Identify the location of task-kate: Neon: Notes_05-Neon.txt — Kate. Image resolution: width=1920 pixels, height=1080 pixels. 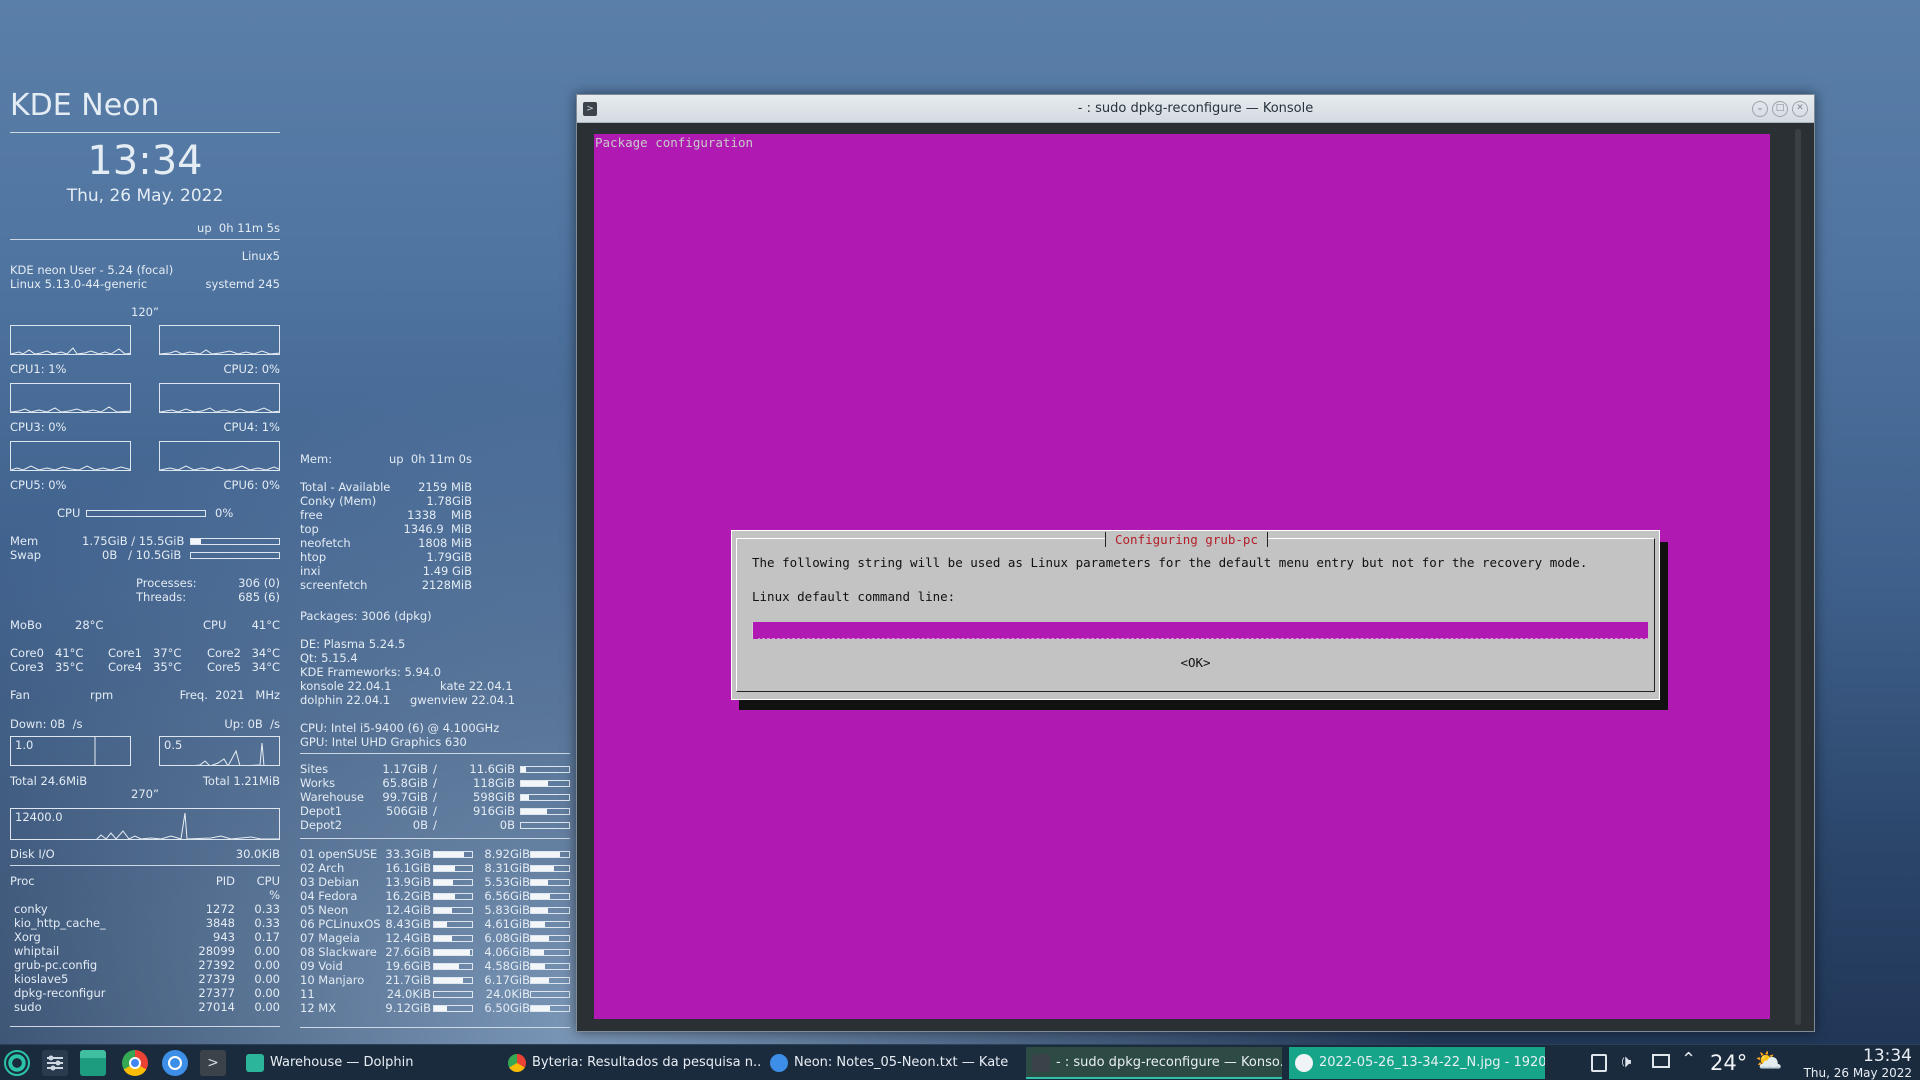
(894, 1063).